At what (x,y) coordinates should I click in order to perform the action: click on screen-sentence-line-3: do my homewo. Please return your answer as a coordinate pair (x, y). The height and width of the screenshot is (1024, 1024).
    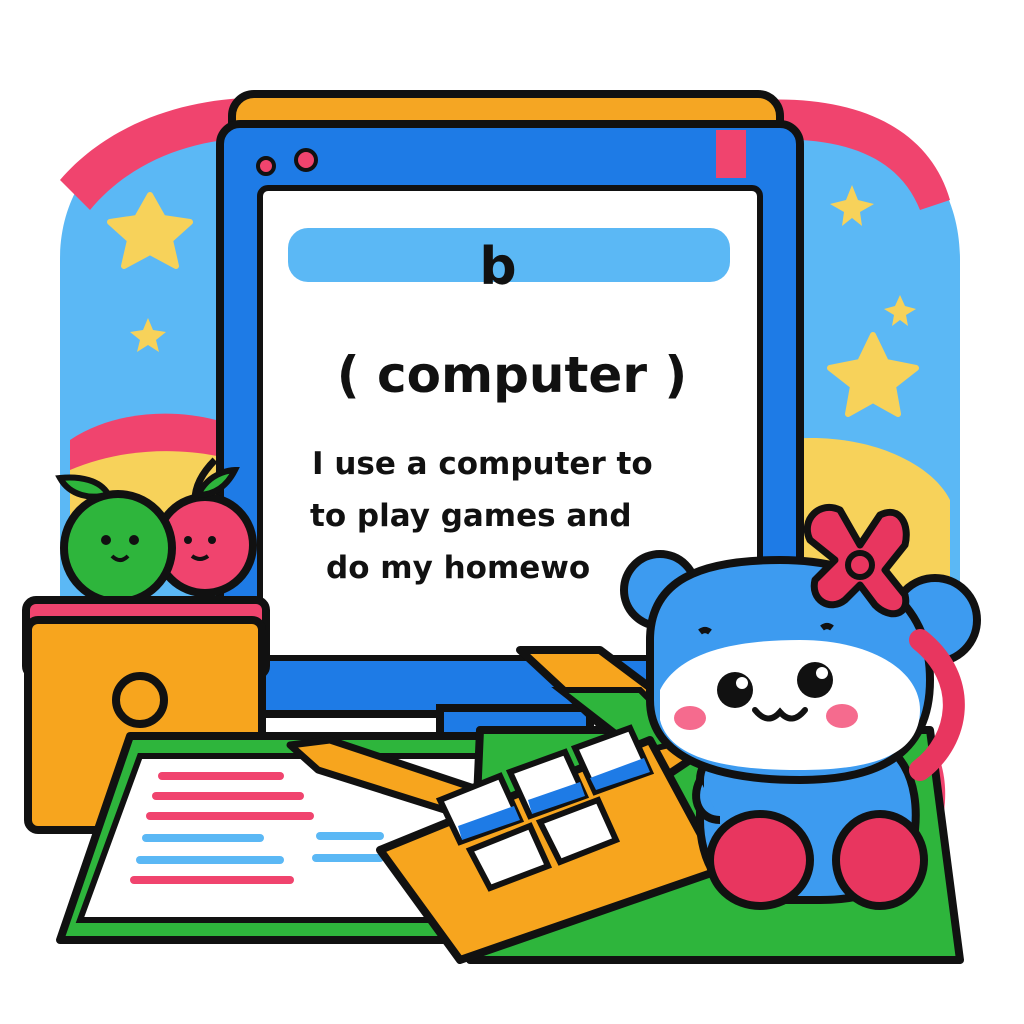
    Looking at the image, I should click on (458, 568).